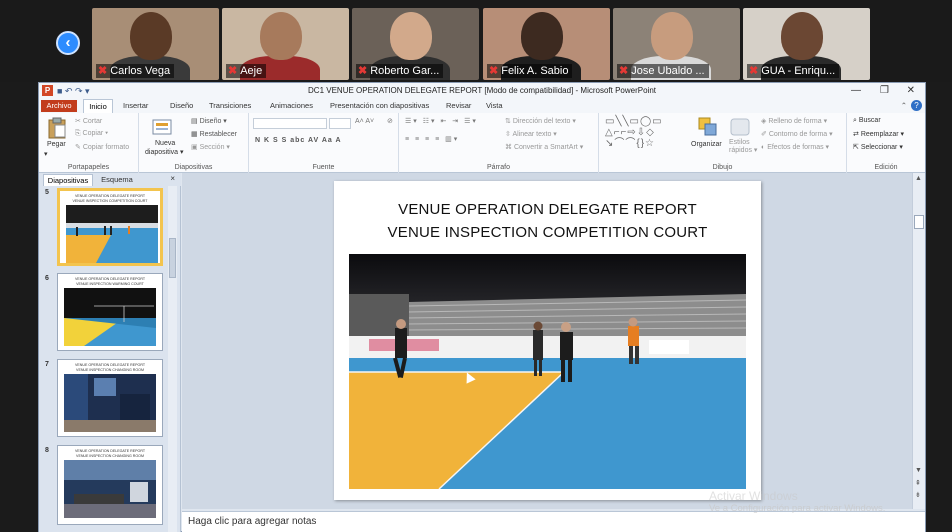  I want to click on reset-icon: ▦, so click(195, 134).